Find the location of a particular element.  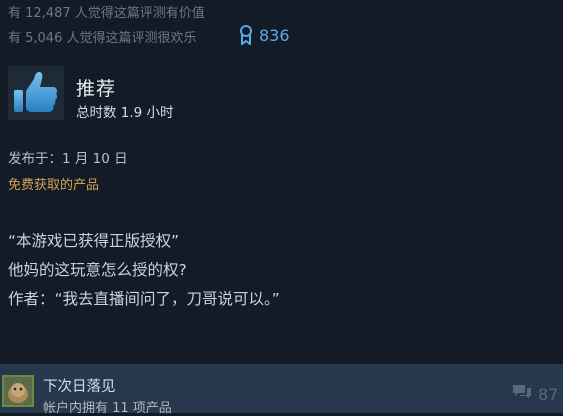

award-ribbon-icon is located at coordinates (246, 35).